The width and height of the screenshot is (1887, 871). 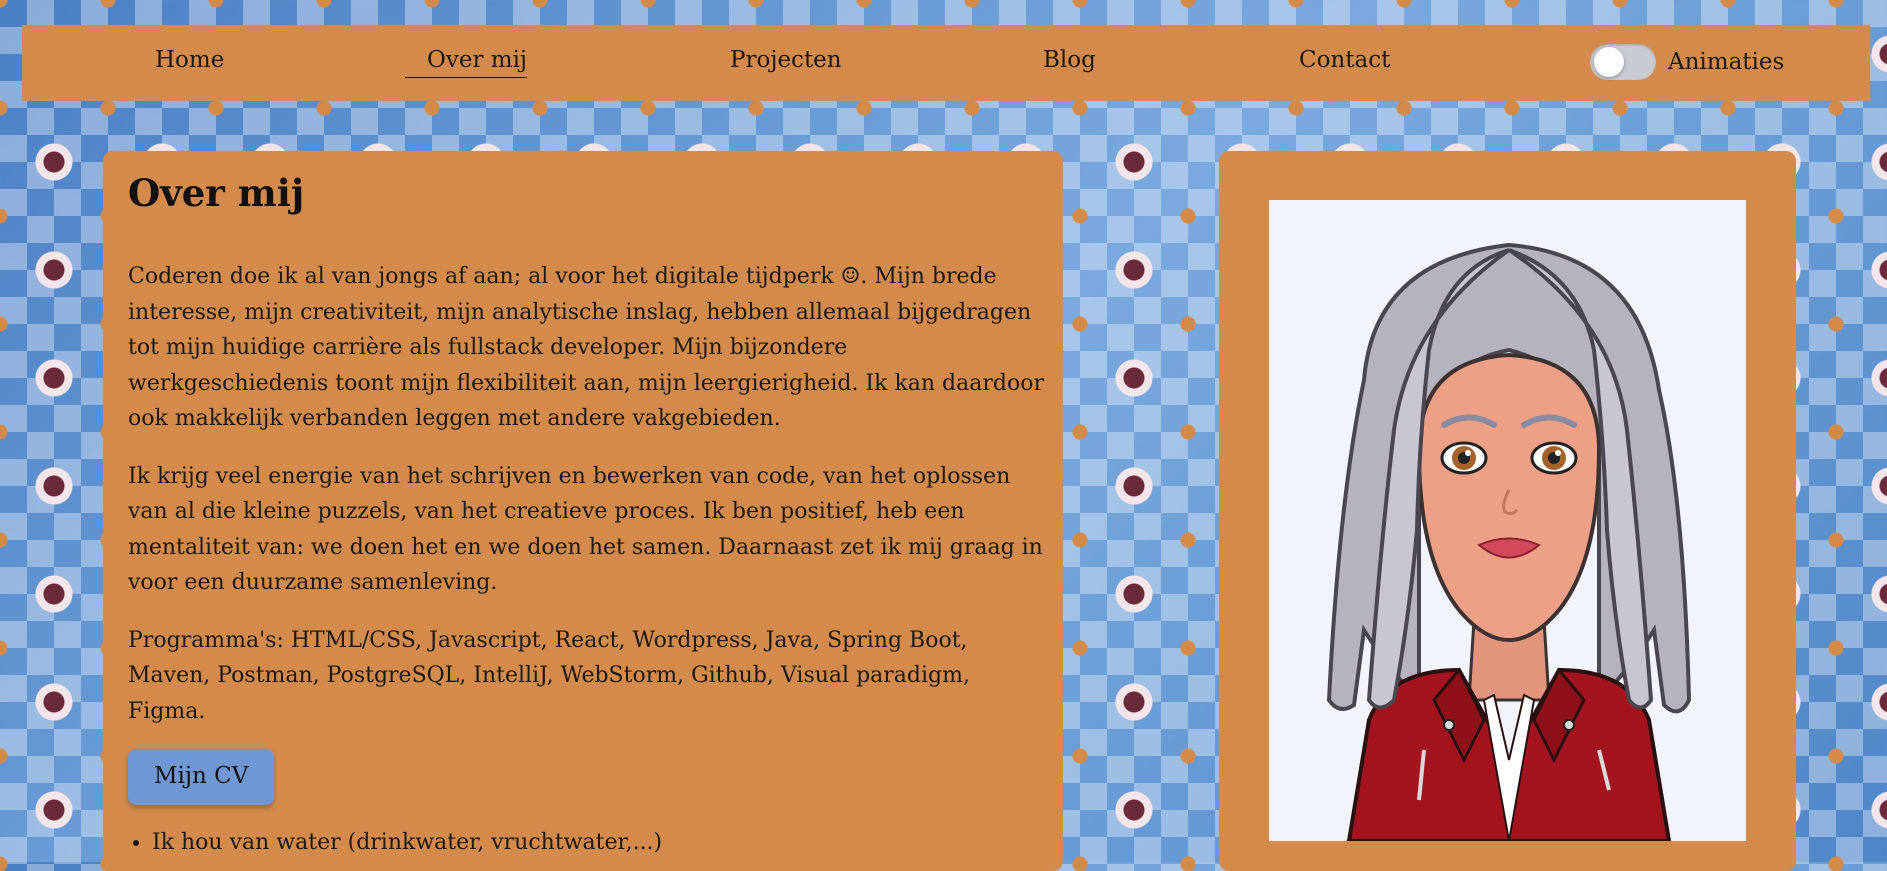 What do you see at coordinates (189, 62) in the screenshot?
I see `nav-home: Home` at bounding box center [189, 62].